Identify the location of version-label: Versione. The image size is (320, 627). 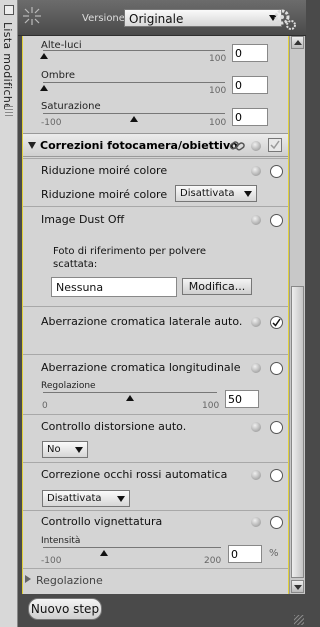
(103, 18).